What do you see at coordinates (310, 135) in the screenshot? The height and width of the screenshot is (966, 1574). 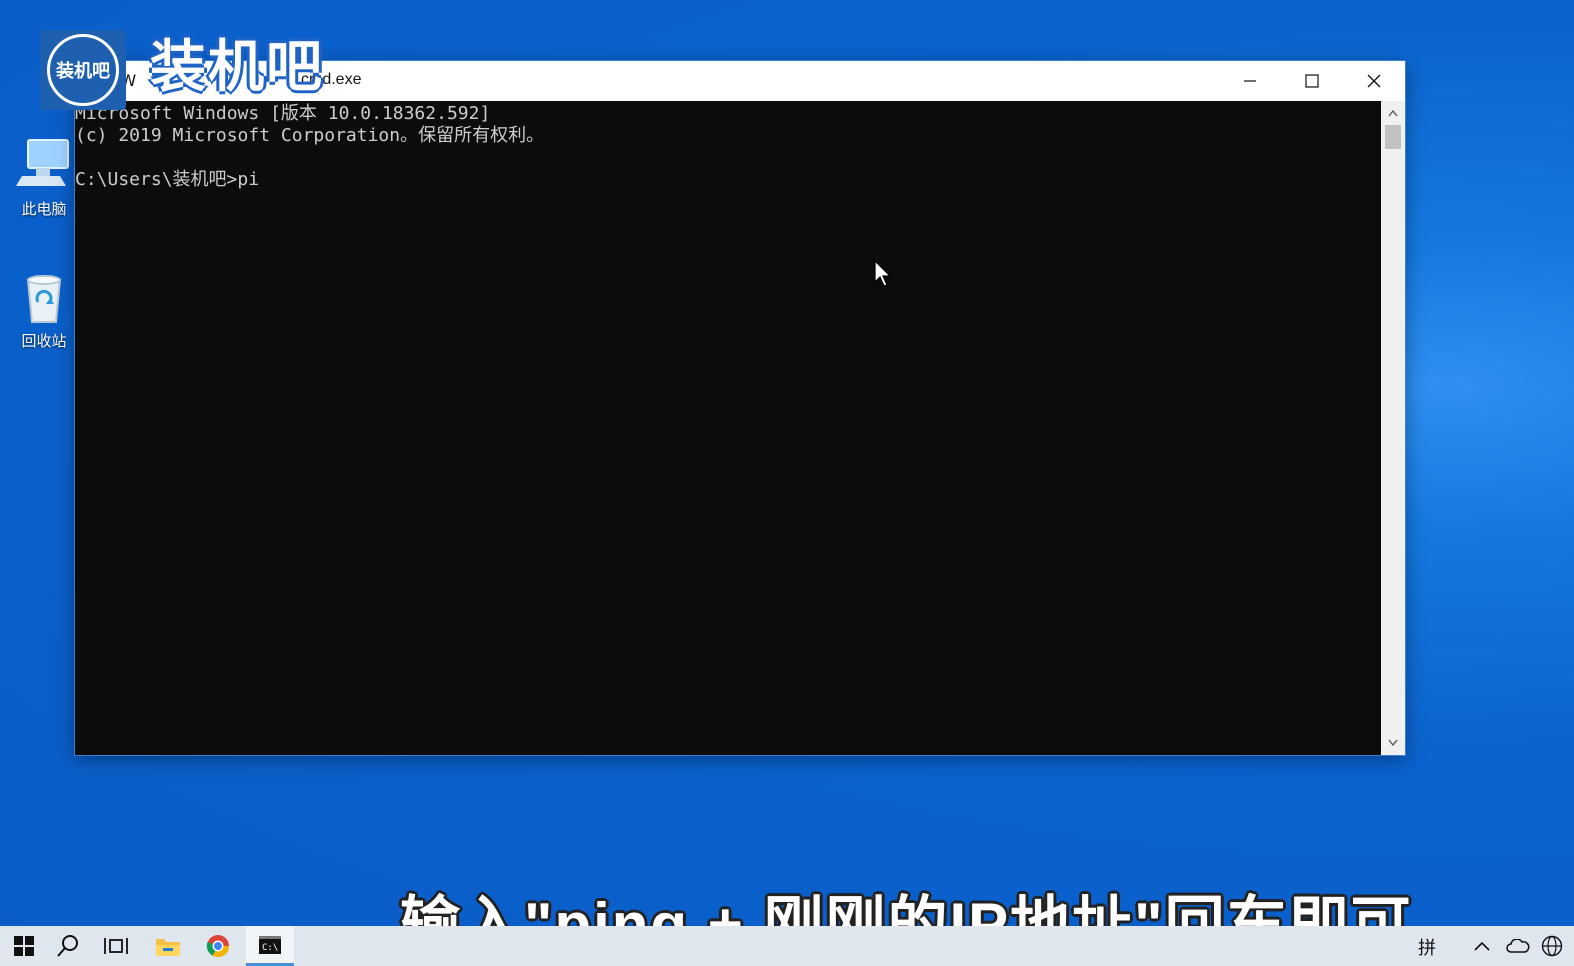 I see `console-line: (c) 2019 Microsoft Corporation。保留所有权利。` at bounding box center [310, 135].